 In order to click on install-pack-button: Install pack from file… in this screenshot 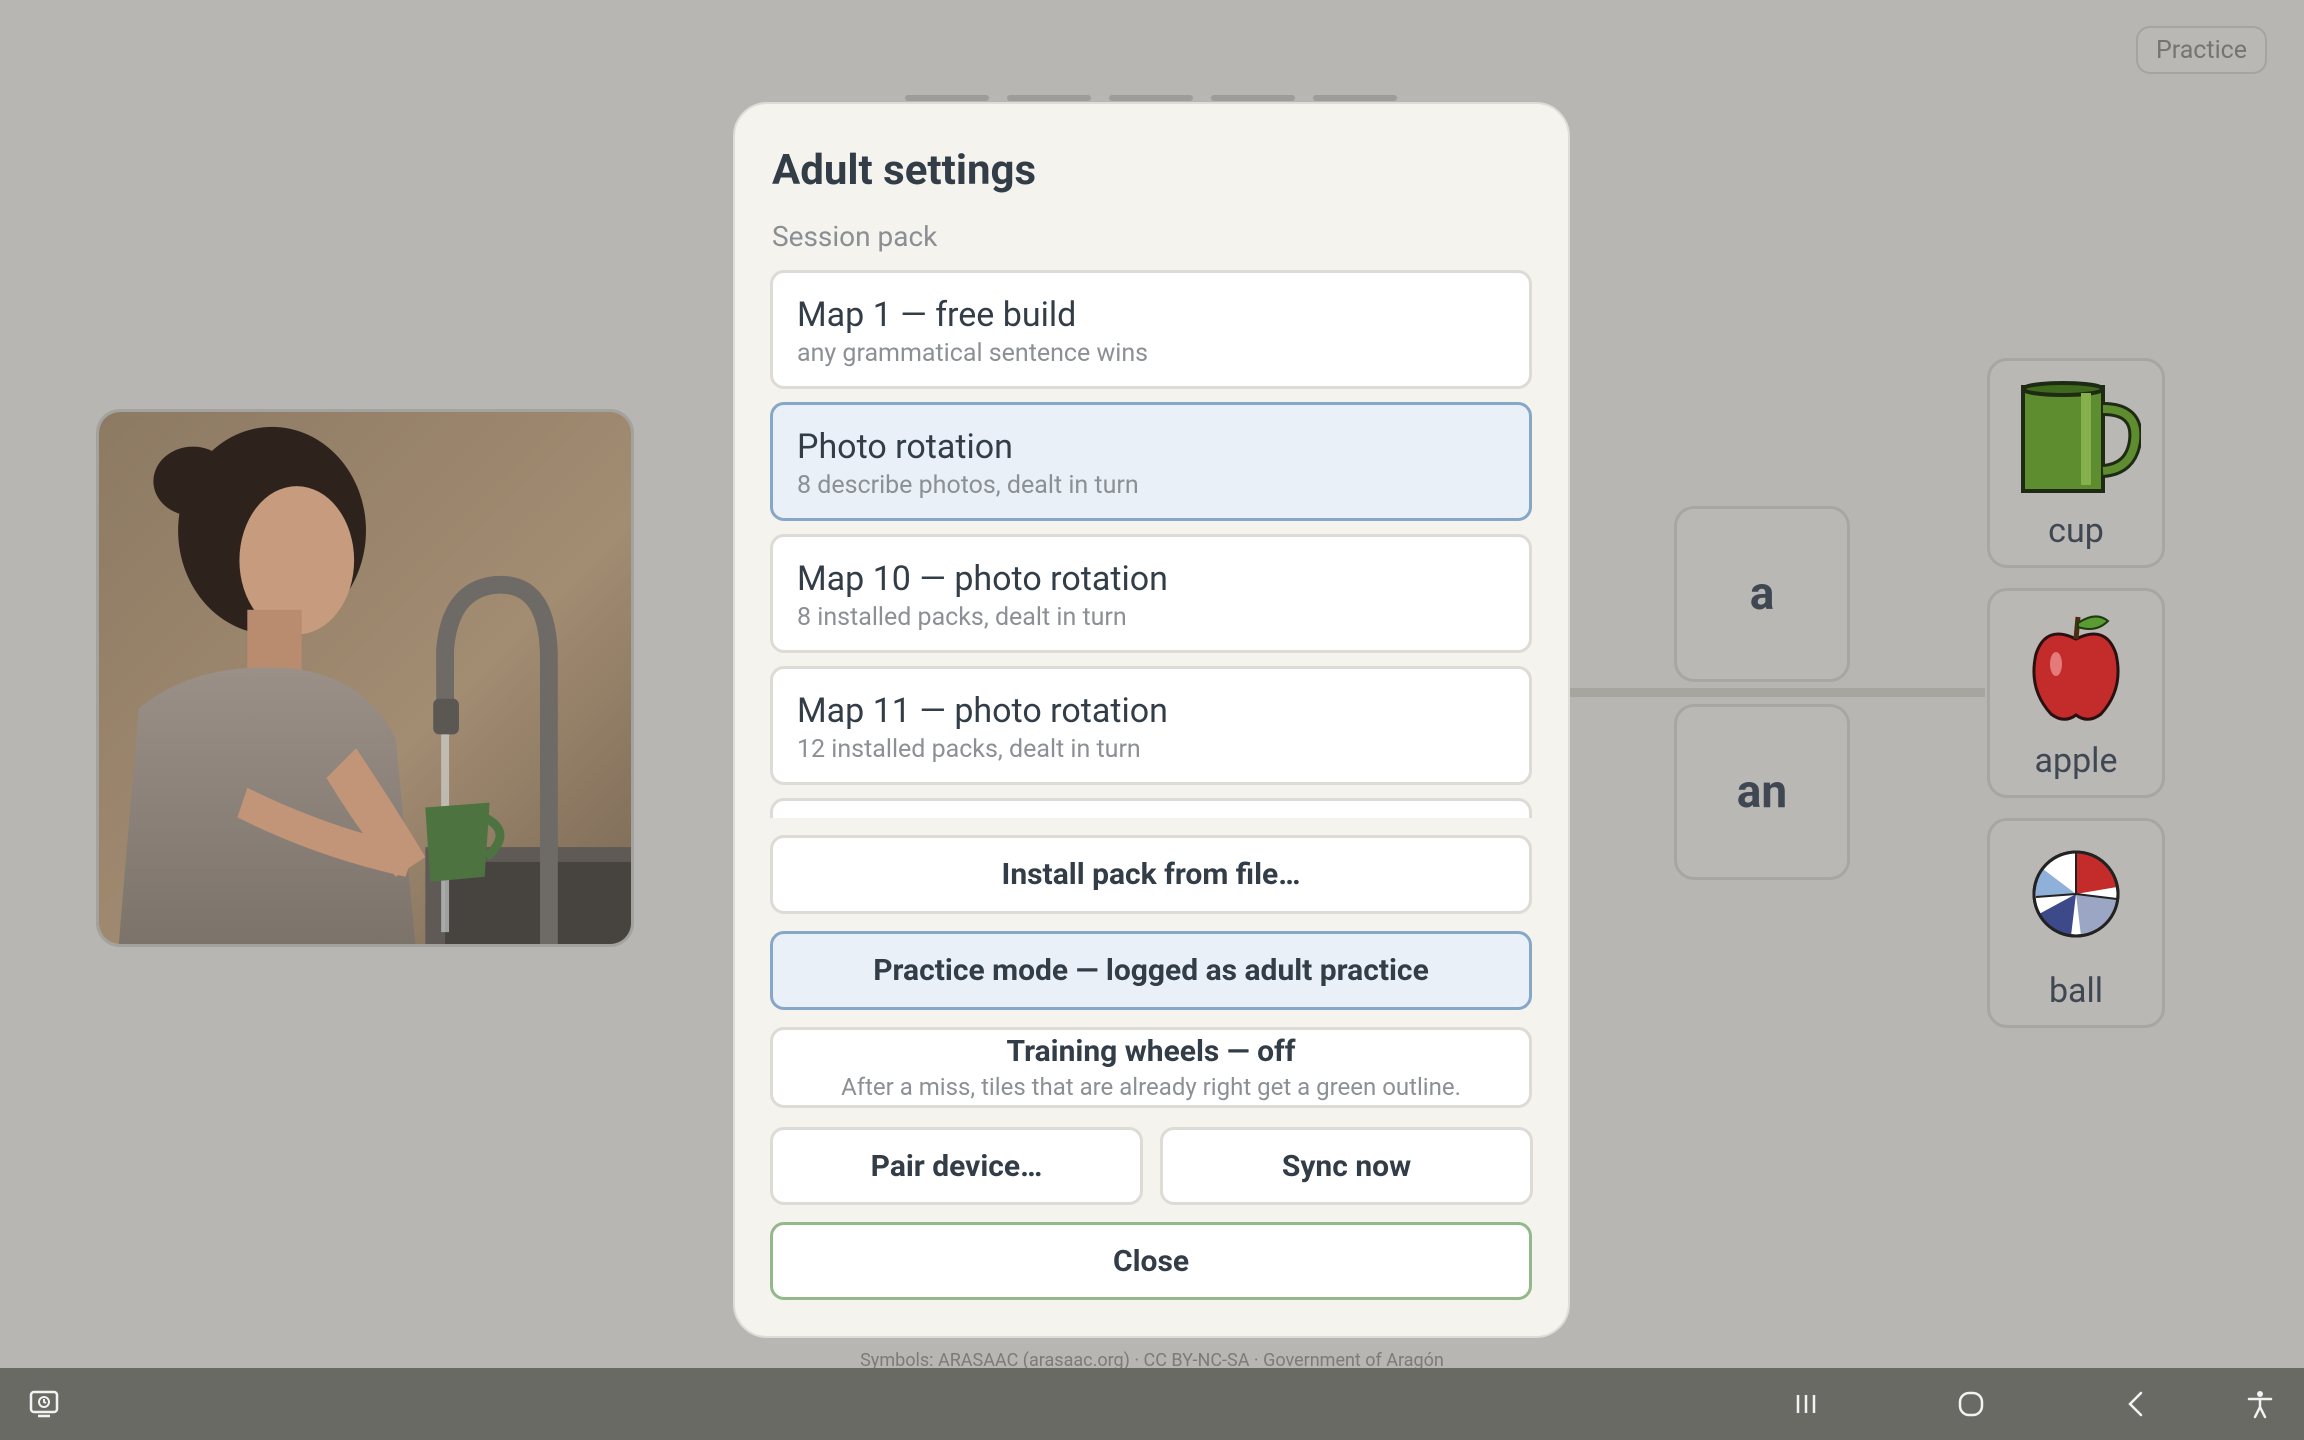, I will do `click(1151, 874)`.